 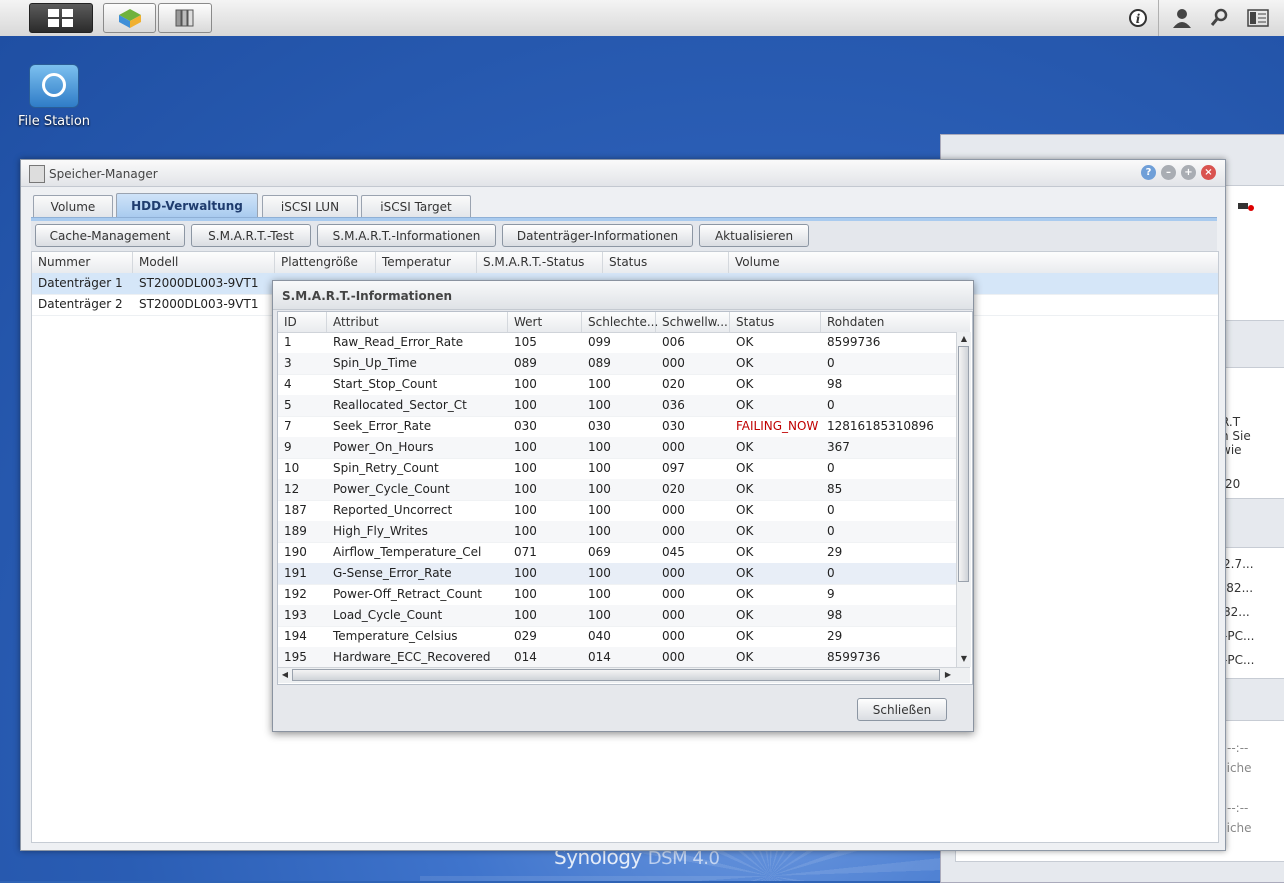 What do you see at coordinates (295, 615) in the screenshot?
I see `cell-id: 193` at bounding box center [295, 615].